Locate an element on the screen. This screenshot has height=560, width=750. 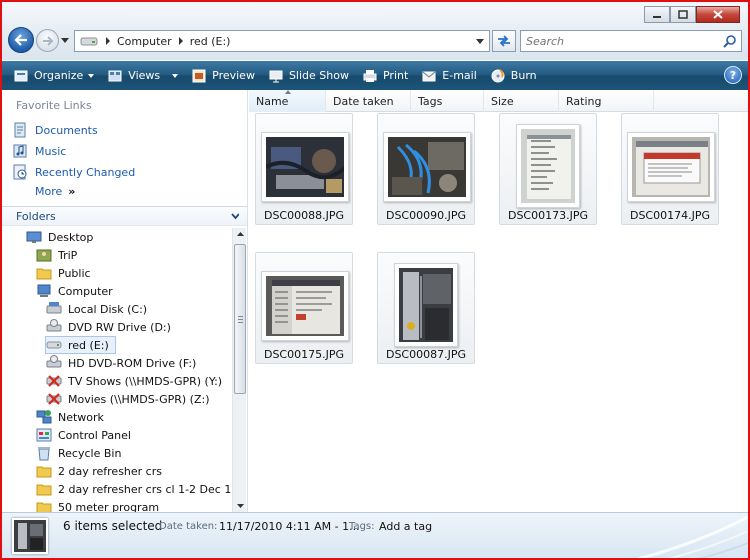
column-size: Size is located at coordinates (521, 101).